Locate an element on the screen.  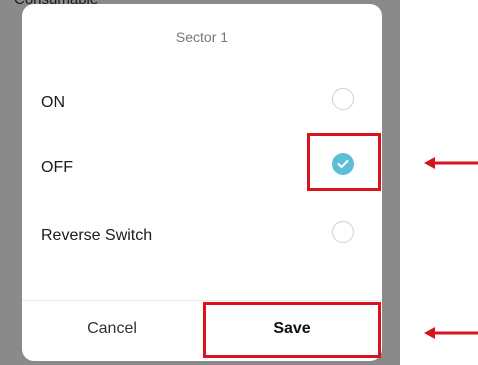
dialog-title: Sector 1 is located at coordinates (202, 37).